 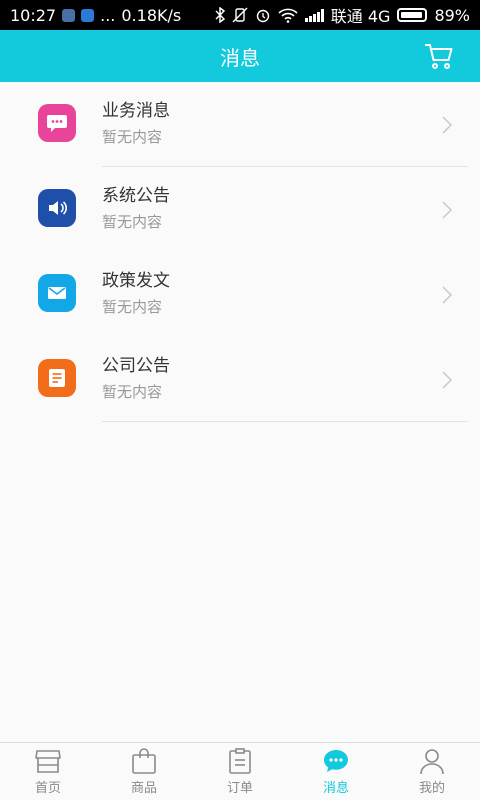 What do you see at coordinates (57, 293) in the screenshot?
I see `envelope-icon` at bounding box center [57, 293].